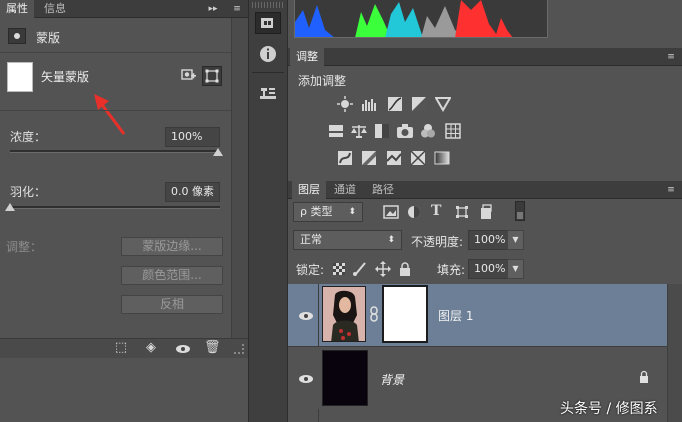 Image resolution: width=682 pixels, height=422 pixels. What do you see at coordinates (17, 9) in the screenshot?
I see `tab-properties: 属性` at bounding box center [17, 9].